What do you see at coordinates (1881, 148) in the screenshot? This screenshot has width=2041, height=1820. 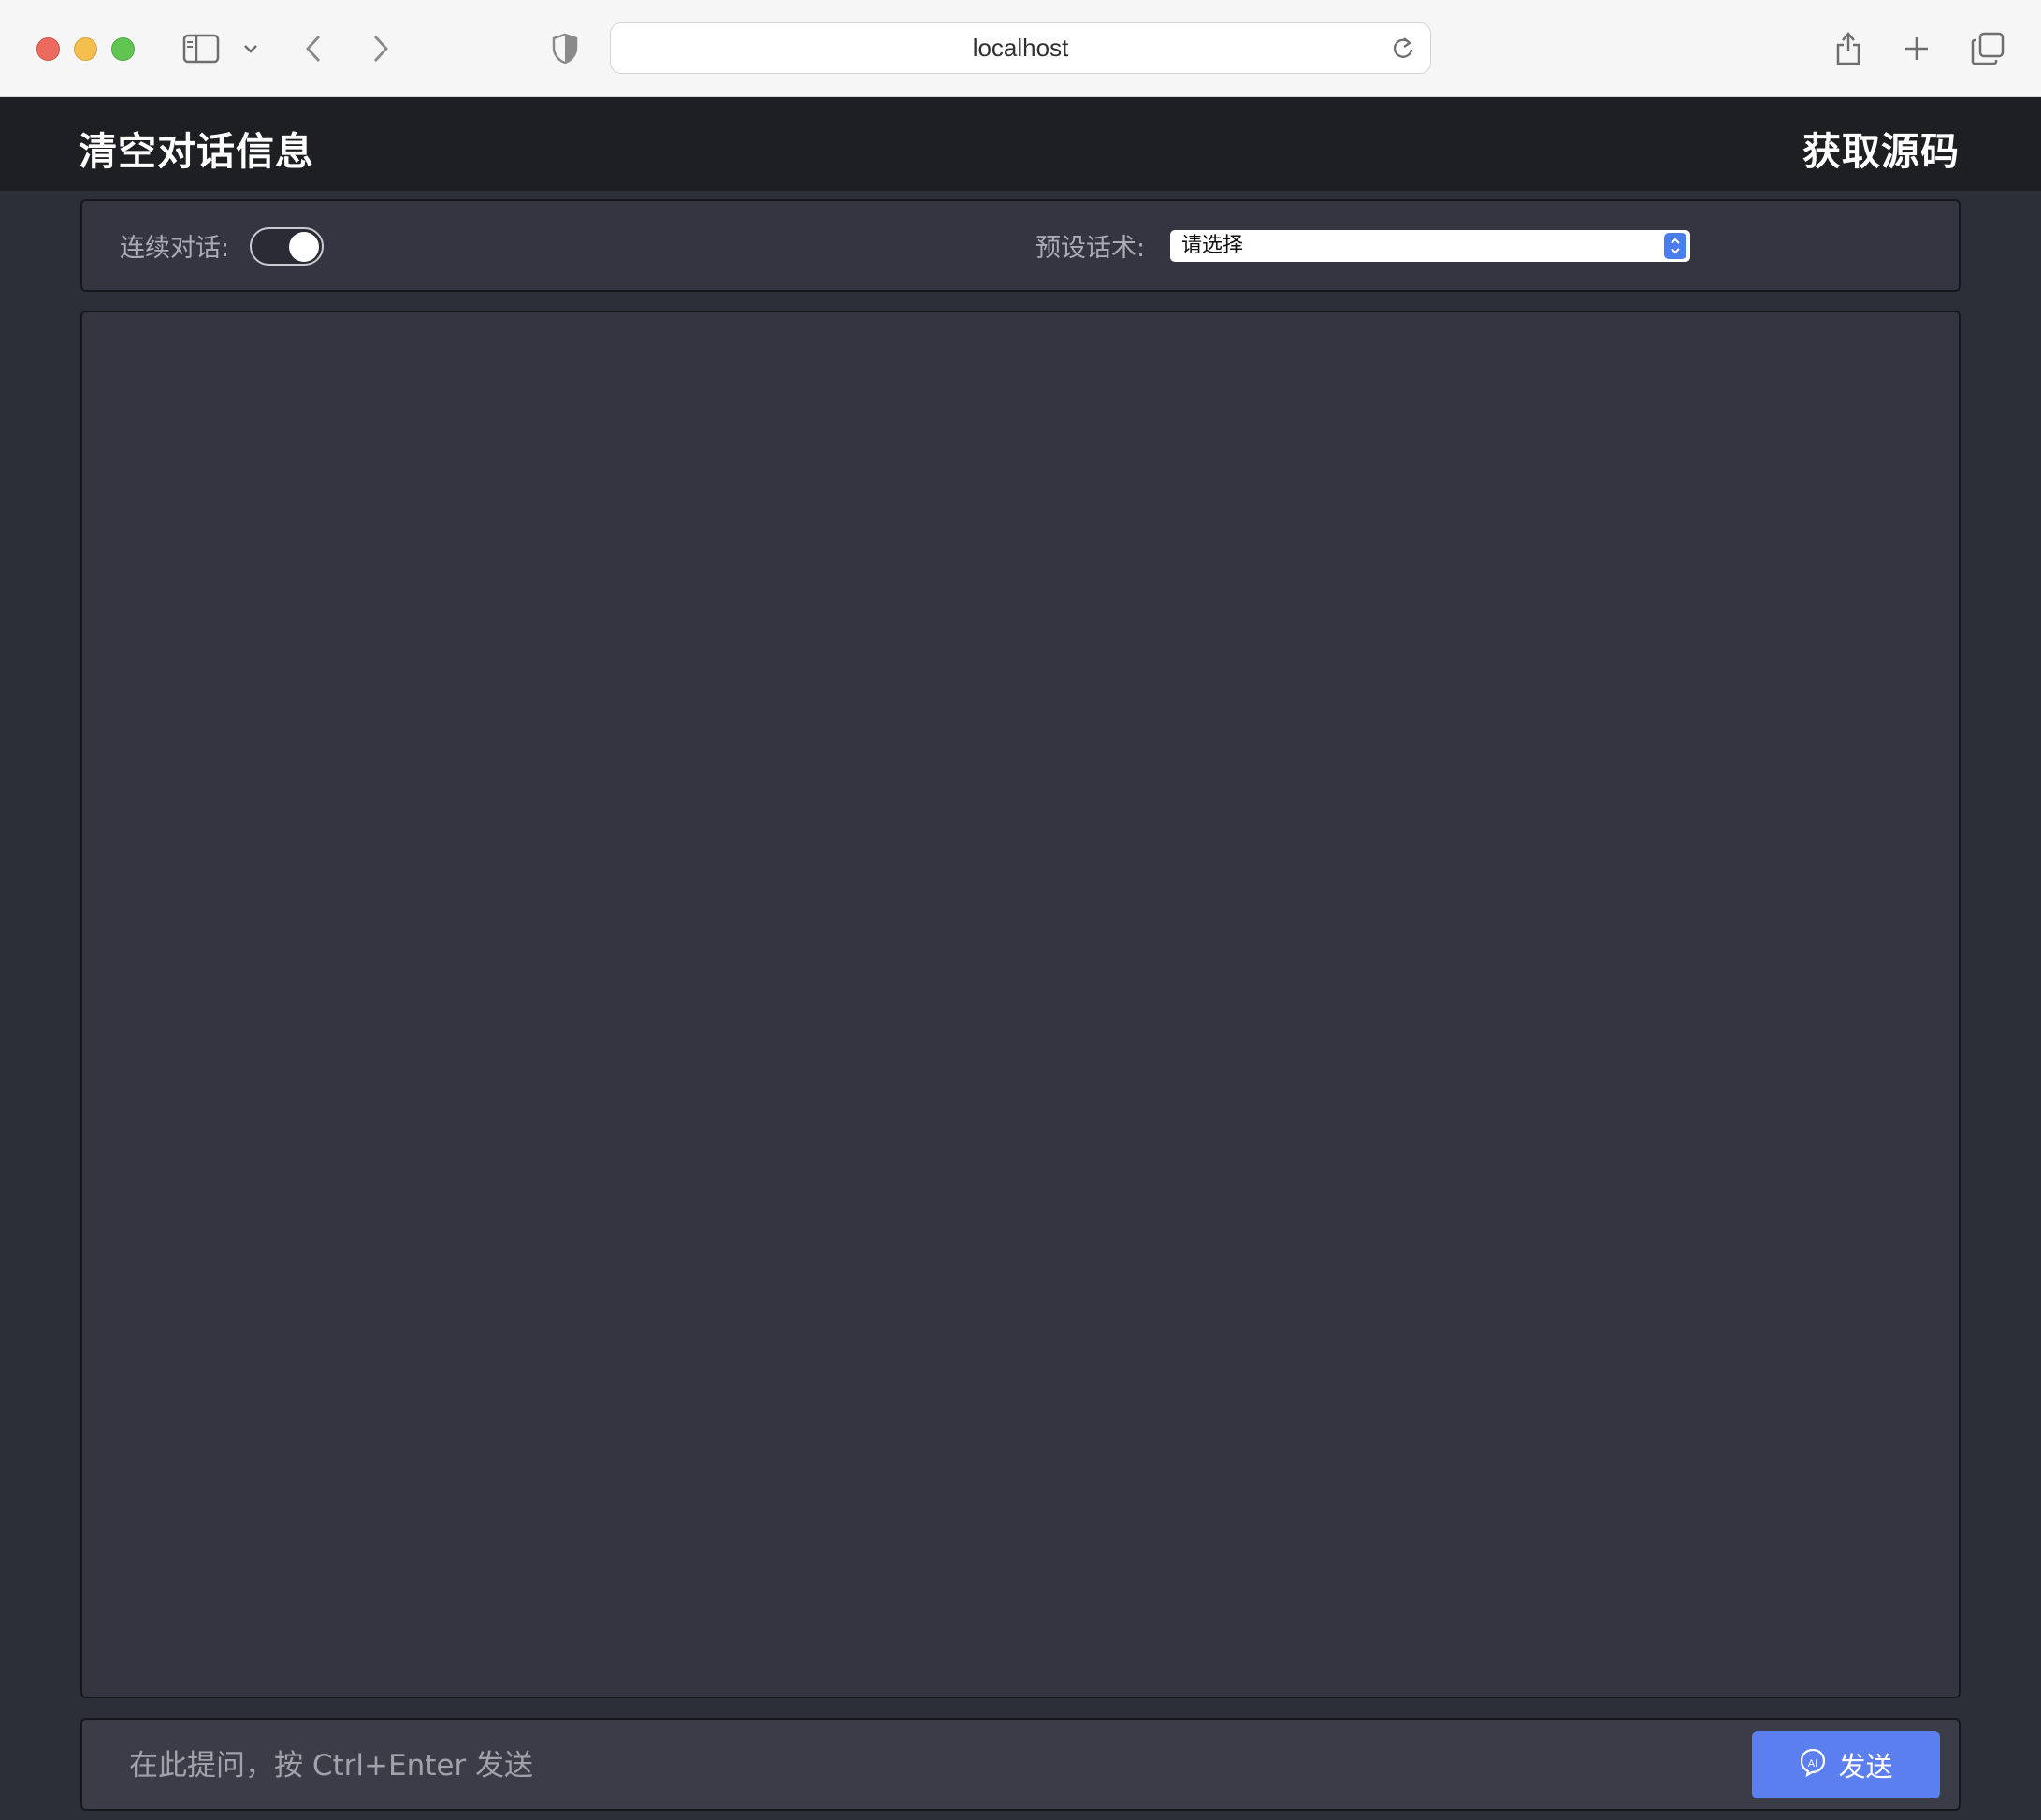 I see `get-source-button: 获取源码` at bounding box center [1881, 148].